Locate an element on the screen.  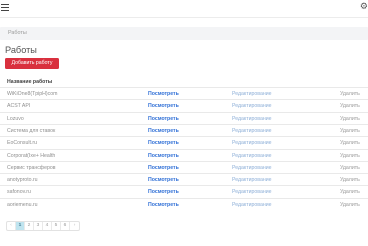
pagination-page-2: 2 is located at coordinates (29, 226).